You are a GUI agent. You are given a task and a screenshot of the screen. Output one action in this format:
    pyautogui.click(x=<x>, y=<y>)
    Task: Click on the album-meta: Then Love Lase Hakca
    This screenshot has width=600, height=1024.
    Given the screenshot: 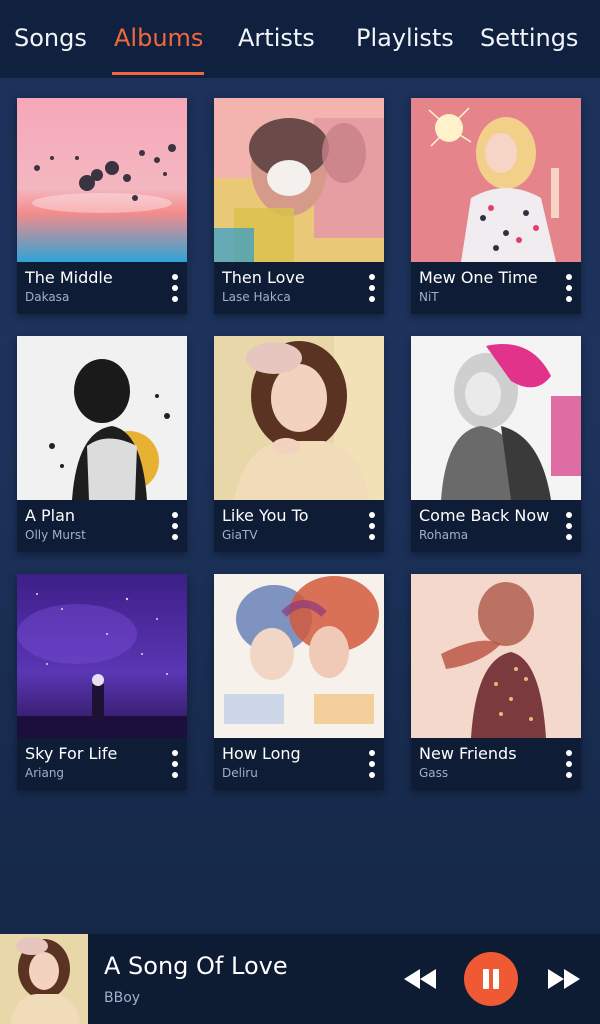 What is the action you would take?
    pyautogui.click(x=299, y=288)
    